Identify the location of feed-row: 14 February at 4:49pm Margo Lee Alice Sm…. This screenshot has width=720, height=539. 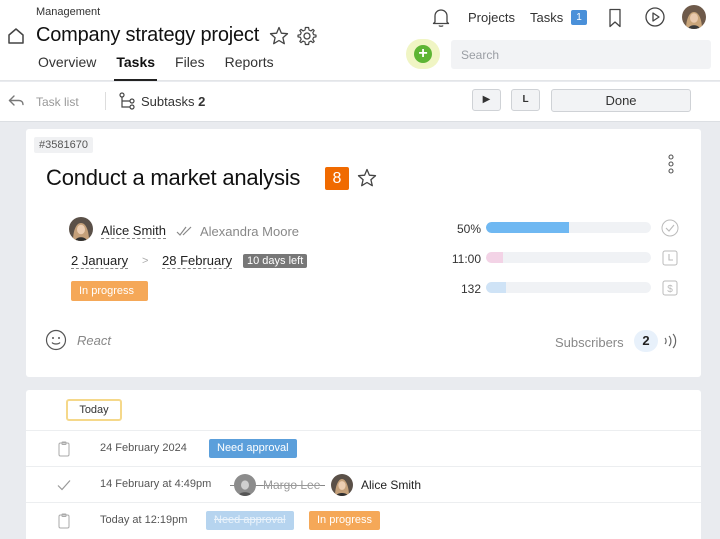
(363, 484).